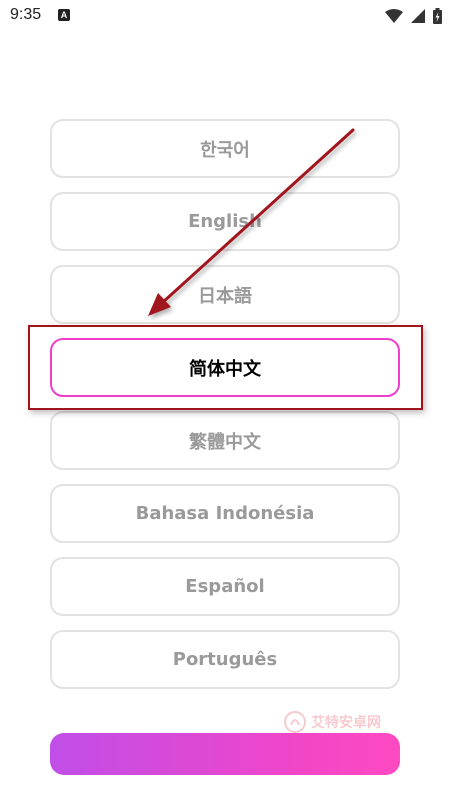 The image size is (450, 800). I want to click on language-label: English, so click(225, 221).